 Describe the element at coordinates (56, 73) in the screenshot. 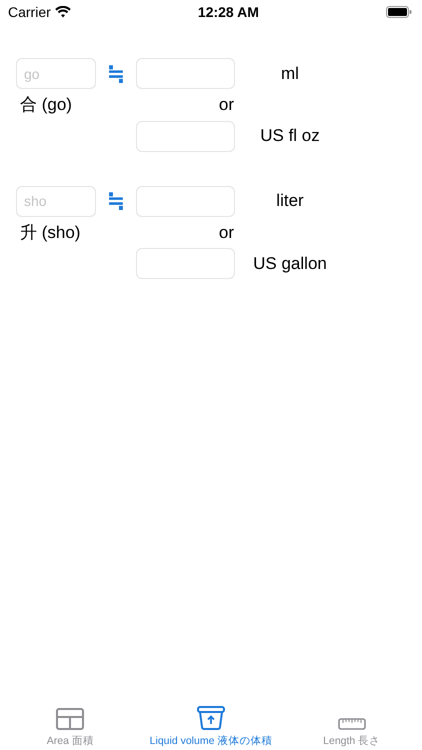

I see `input-field: go` at that location.